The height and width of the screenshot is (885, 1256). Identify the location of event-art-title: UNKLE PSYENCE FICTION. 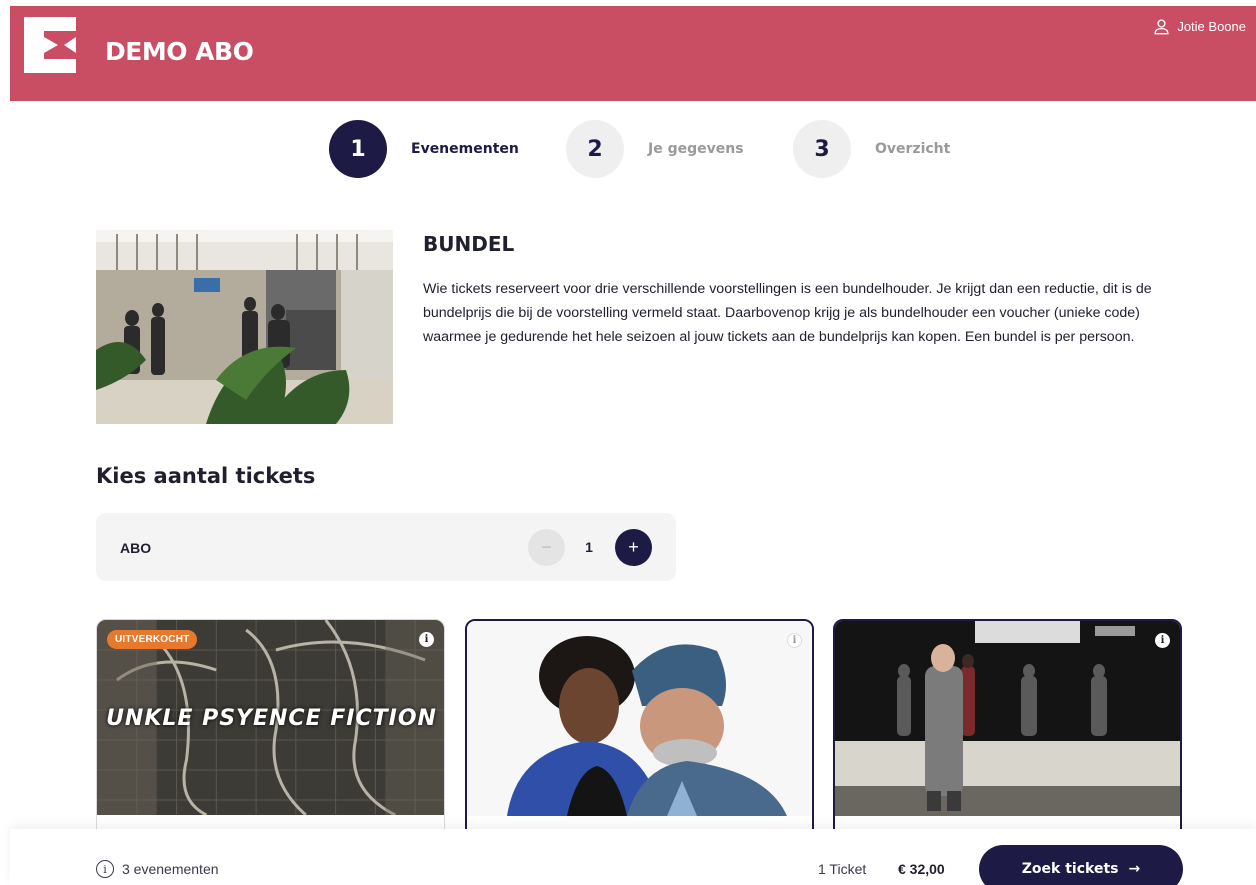
(271, 718).